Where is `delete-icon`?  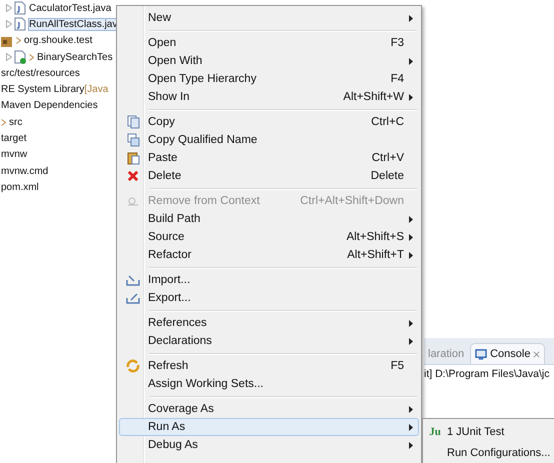 delete-icon is located at coordinates (133, 176).